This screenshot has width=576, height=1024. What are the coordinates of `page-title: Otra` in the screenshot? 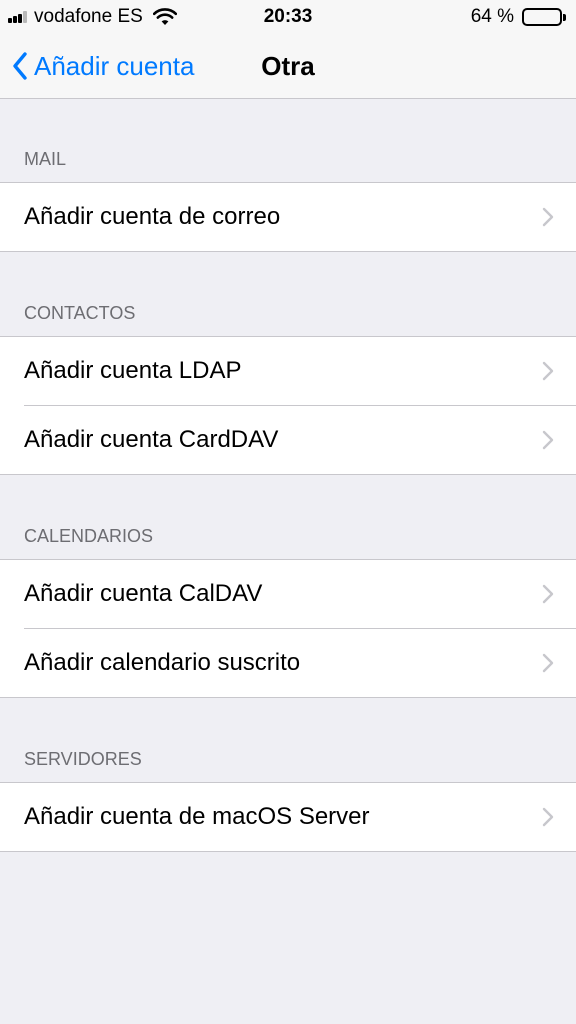 It's located at (288, 66).